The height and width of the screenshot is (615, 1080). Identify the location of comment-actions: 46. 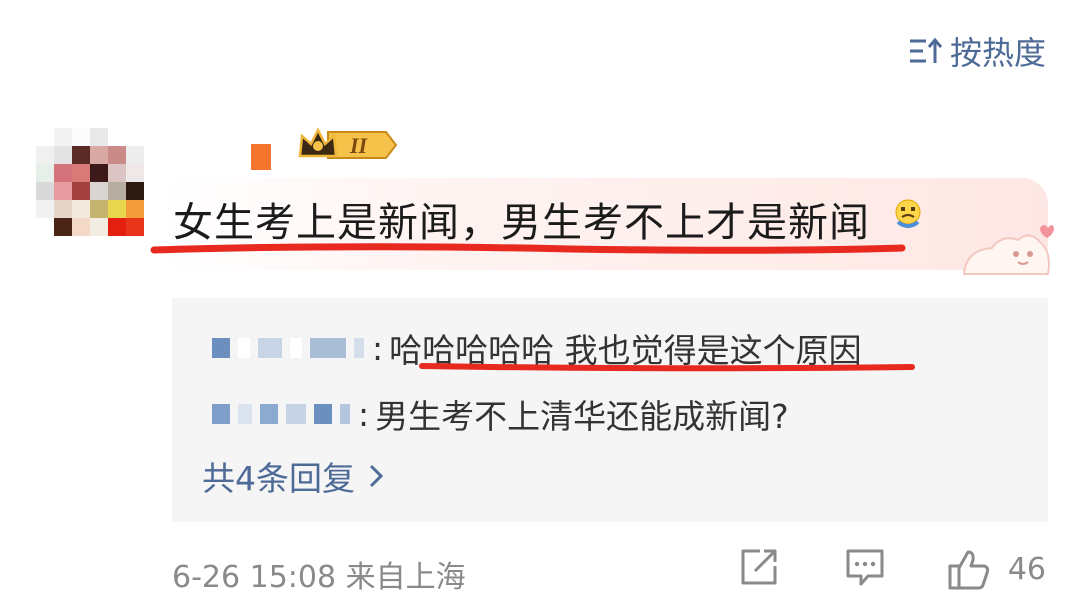
(891, 571).